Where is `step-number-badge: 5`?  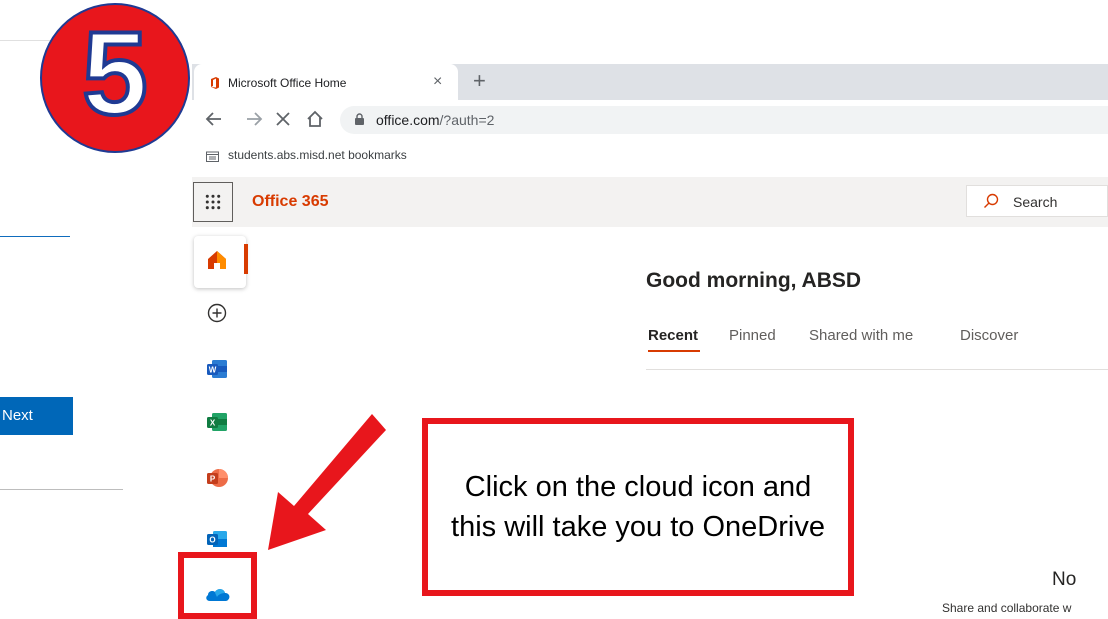
step-number-badge: 5 is located at coordinates (115, 78).